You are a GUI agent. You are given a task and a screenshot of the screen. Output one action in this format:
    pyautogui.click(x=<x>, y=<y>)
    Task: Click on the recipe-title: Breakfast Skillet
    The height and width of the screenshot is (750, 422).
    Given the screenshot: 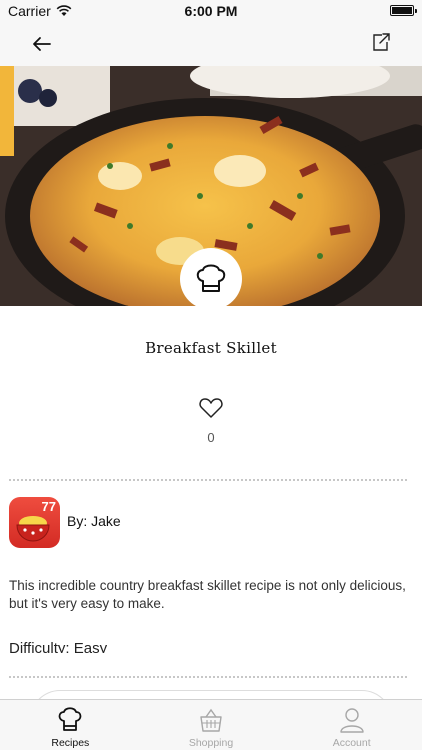 What is the action you would take?
    pyautogui.click(x=211, y=348)
    